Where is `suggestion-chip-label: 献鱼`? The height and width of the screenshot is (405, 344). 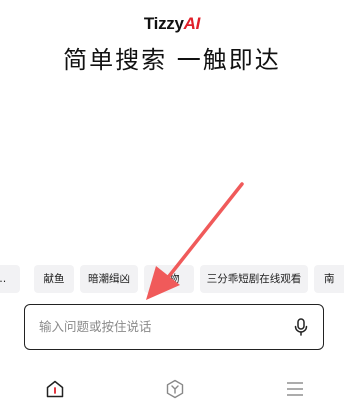 suggestion-chip-label: 献鱼 is located at coordinates (54, 279).